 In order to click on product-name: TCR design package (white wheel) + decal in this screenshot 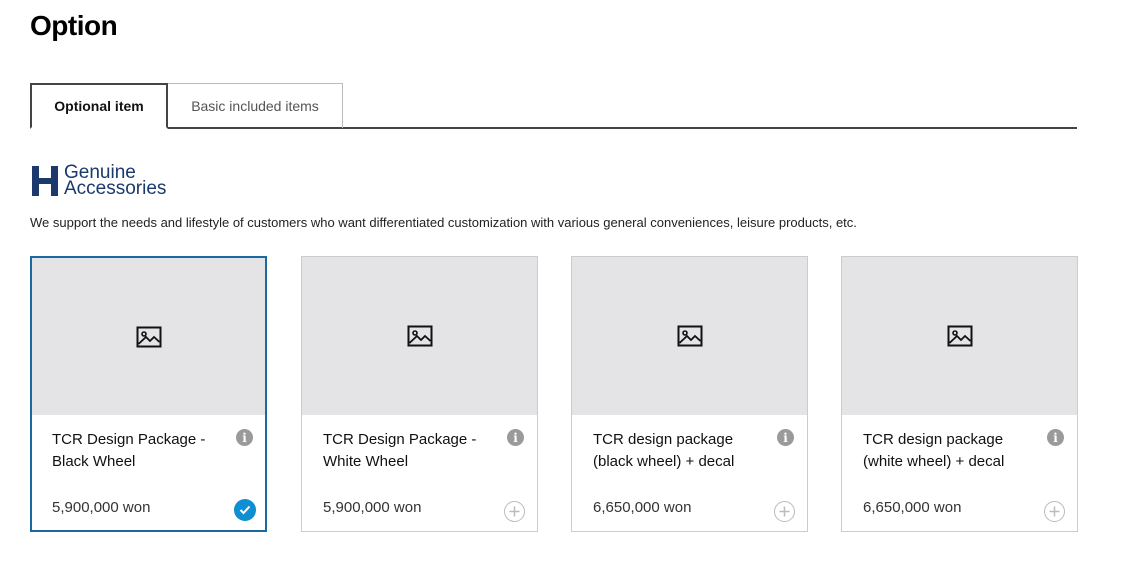, I will do `click(934, 450)`.